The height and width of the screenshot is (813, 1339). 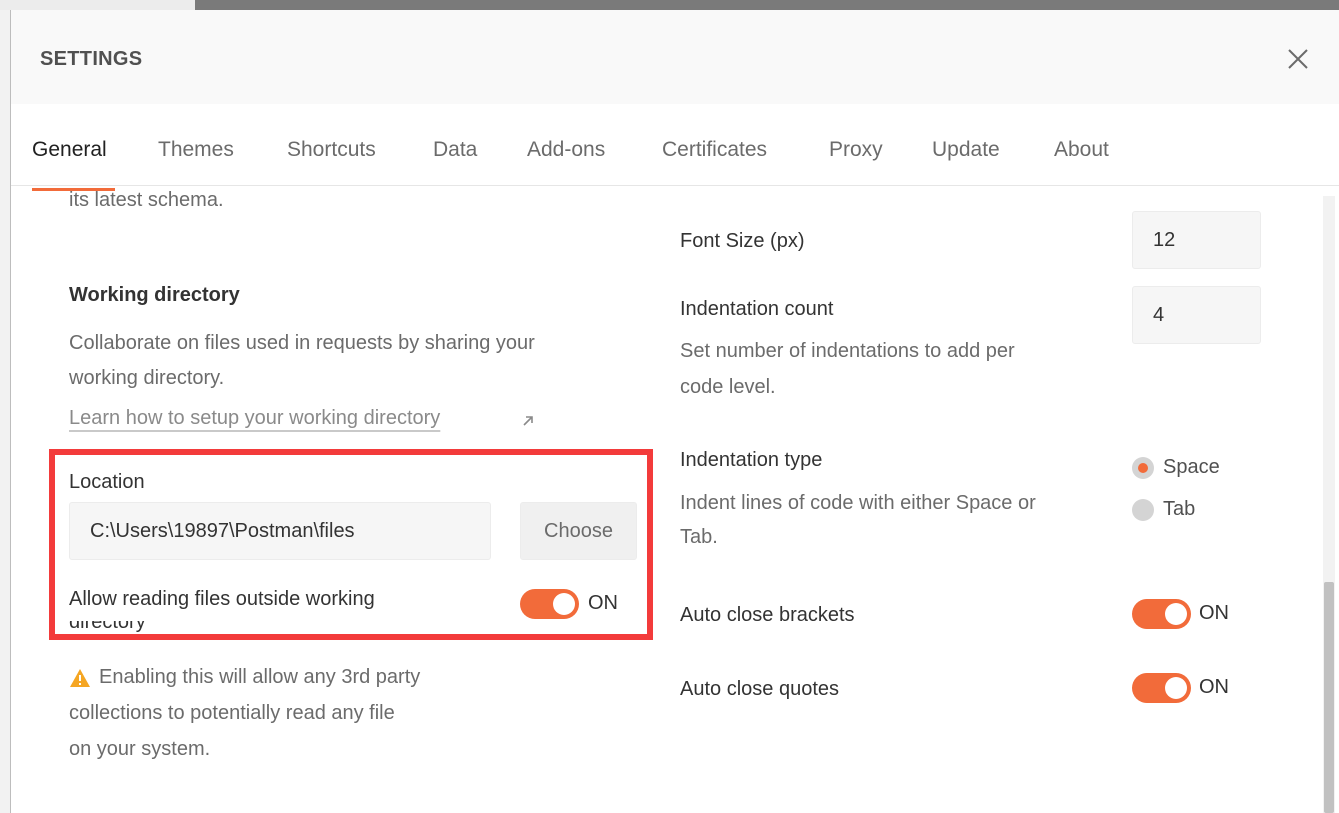 I want to click on allow-reading-files-label: Allow reading files outside working, so click(x=222, y=599).